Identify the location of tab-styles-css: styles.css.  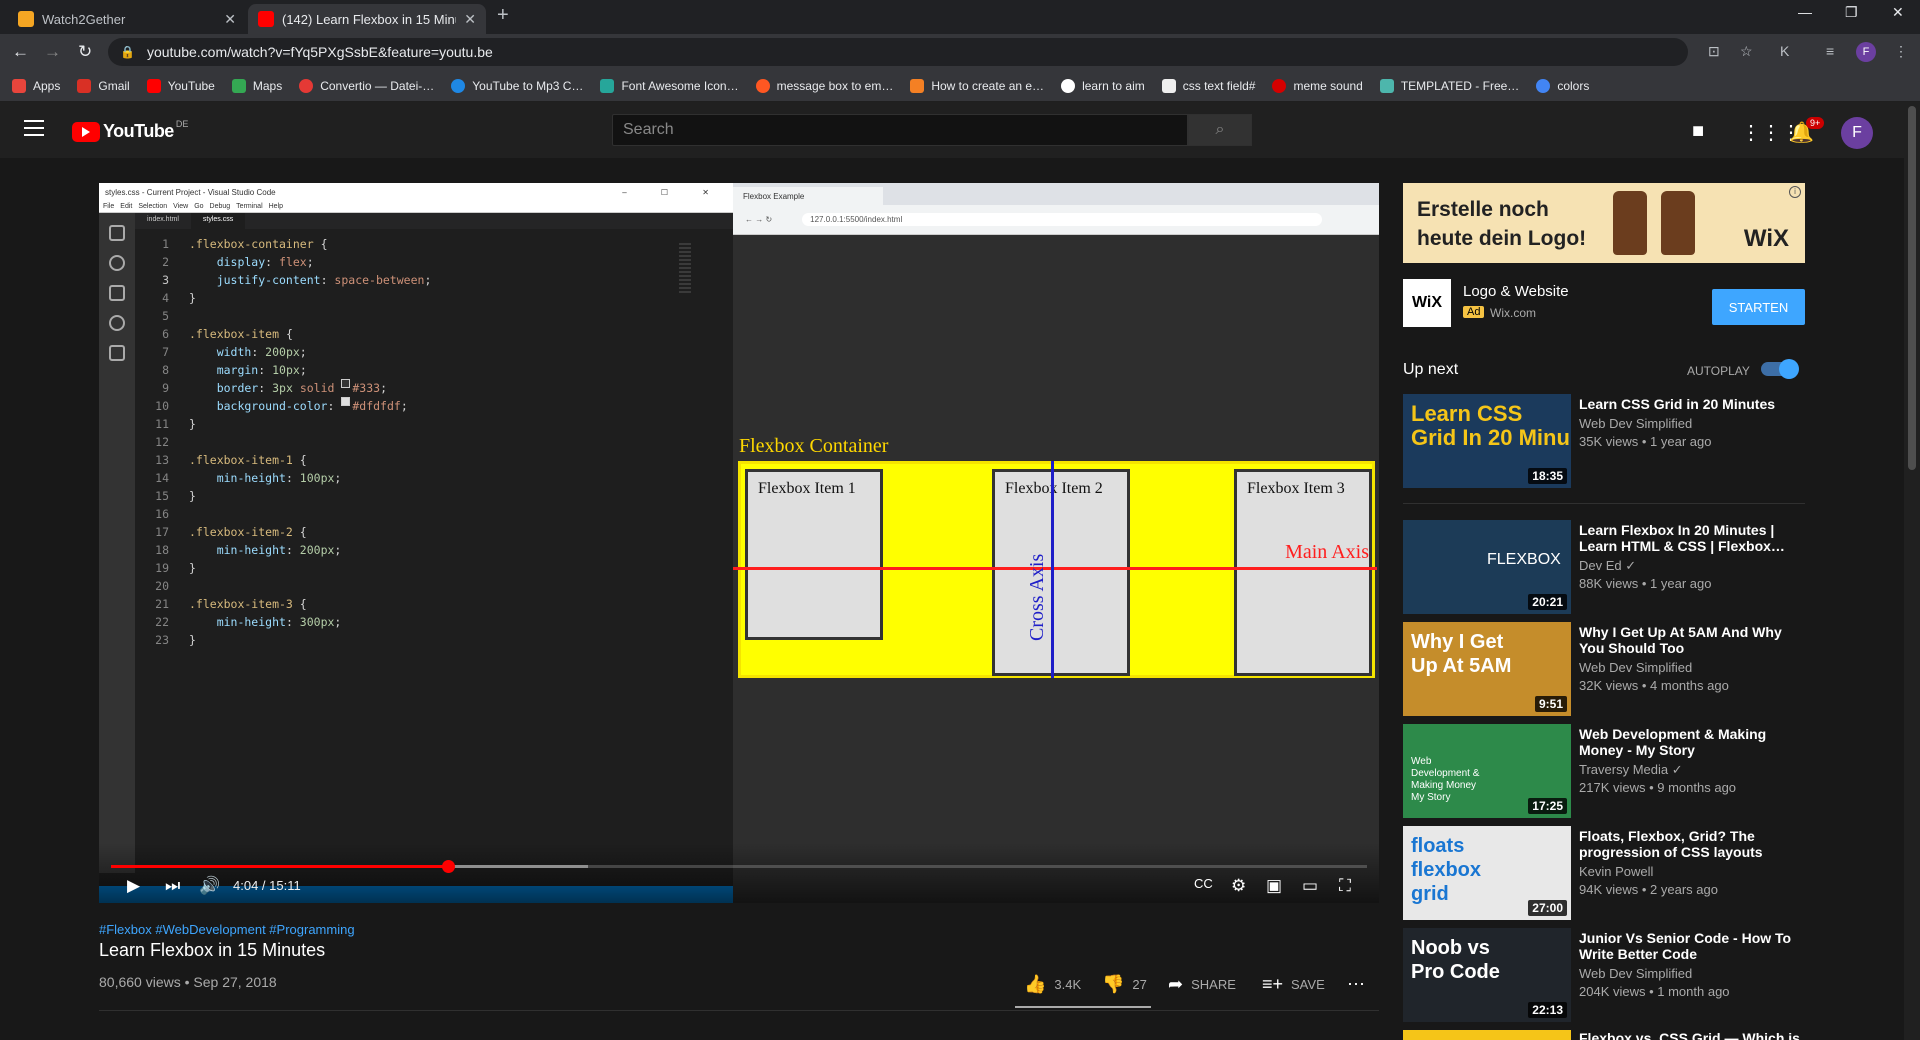
(218, 221).